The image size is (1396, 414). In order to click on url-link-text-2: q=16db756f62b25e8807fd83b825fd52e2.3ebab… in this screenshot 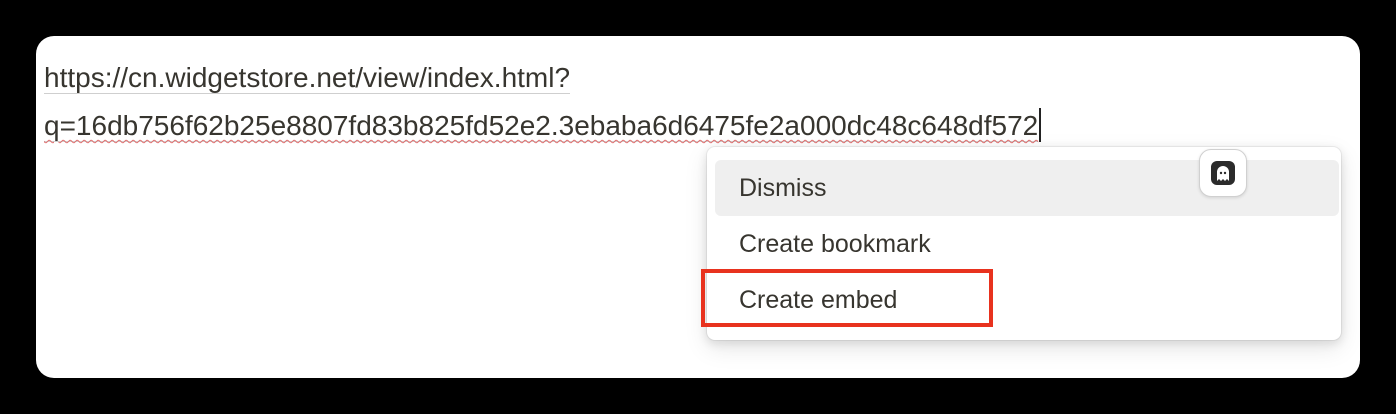, I will do `click(541, 126)`.